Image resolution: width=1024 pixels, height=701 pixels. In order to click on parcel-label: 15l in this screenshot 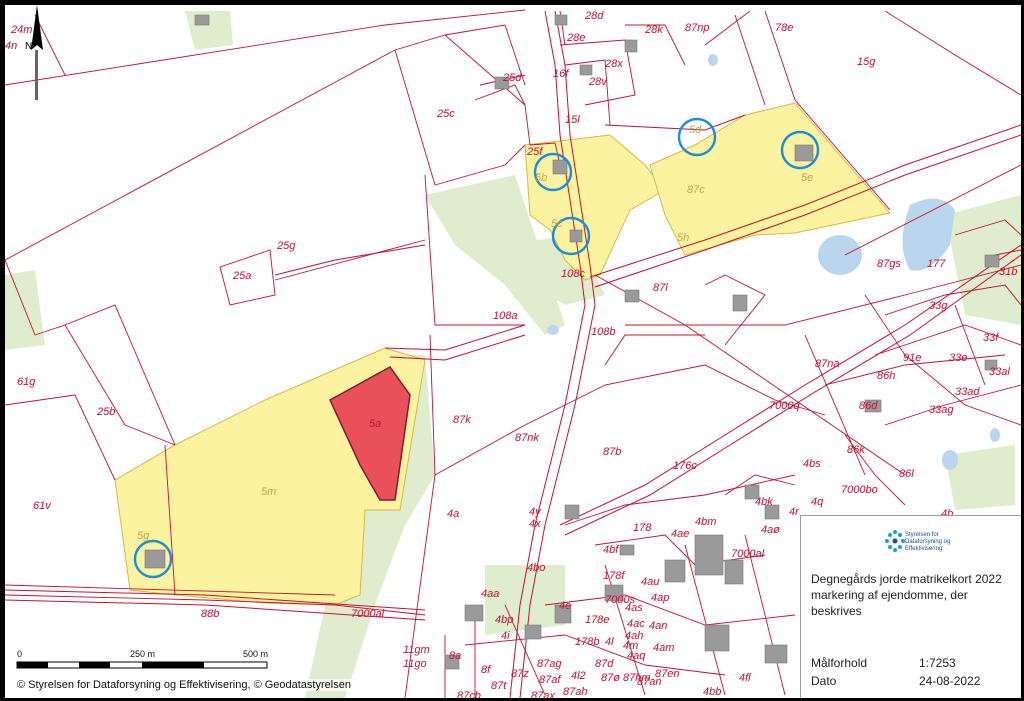, I will do `click(572, 120)`.